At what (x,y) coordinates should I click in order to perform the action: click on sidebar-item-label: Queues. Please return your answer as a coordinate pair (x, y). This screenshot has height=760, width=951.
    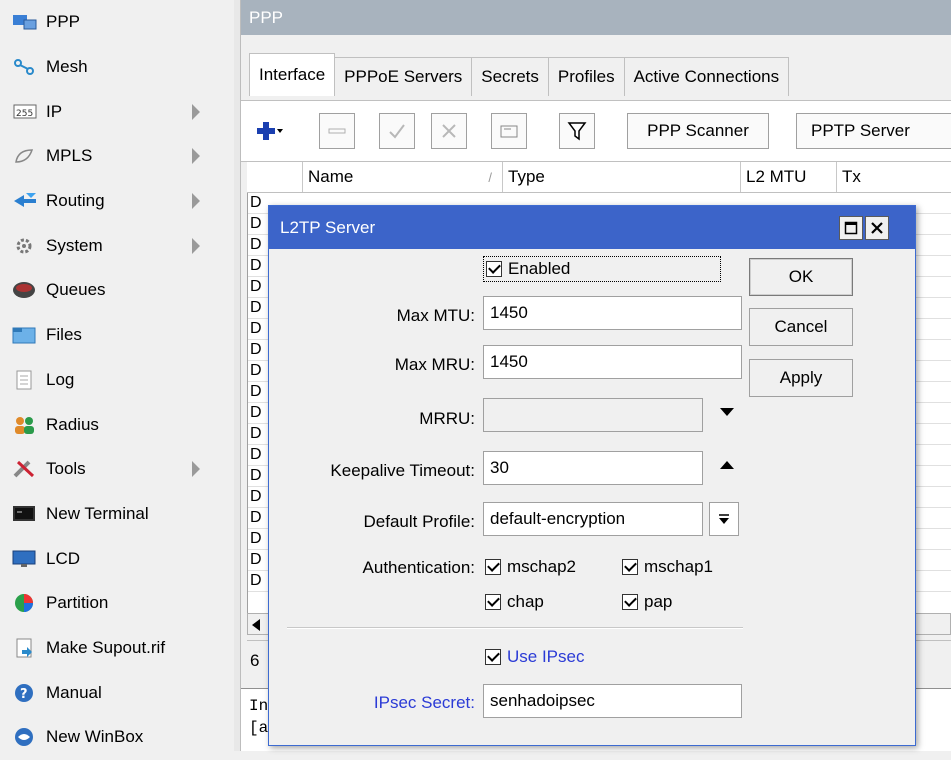
    Looking at the image, I should click on (76, 290).